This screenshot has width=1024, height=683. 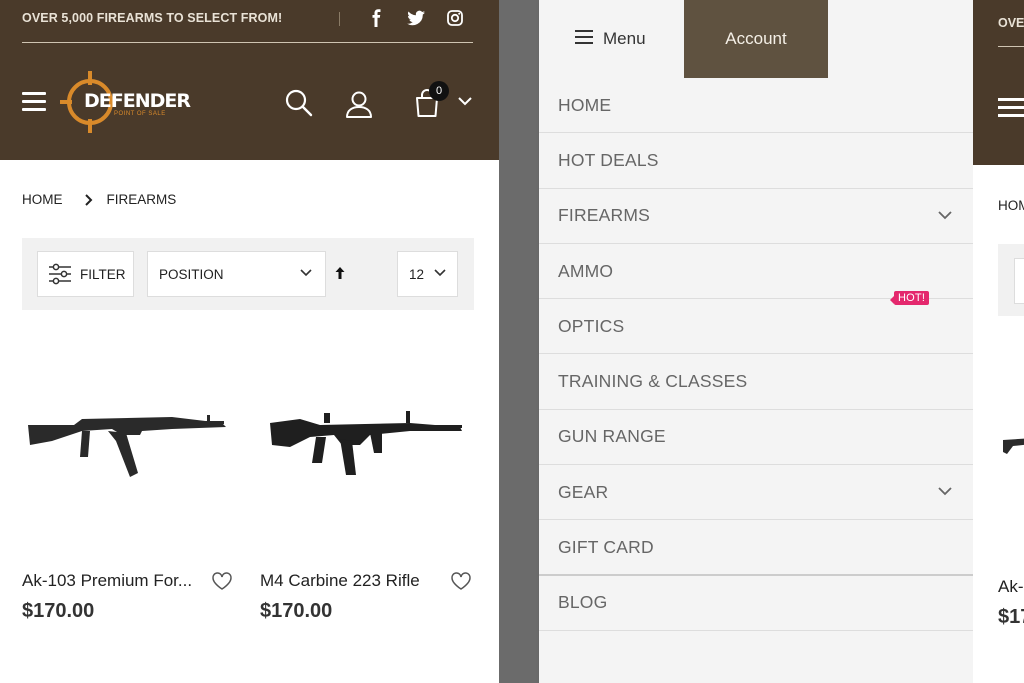 I want to click on filter-button-partial, so click(x=1019, y=281).